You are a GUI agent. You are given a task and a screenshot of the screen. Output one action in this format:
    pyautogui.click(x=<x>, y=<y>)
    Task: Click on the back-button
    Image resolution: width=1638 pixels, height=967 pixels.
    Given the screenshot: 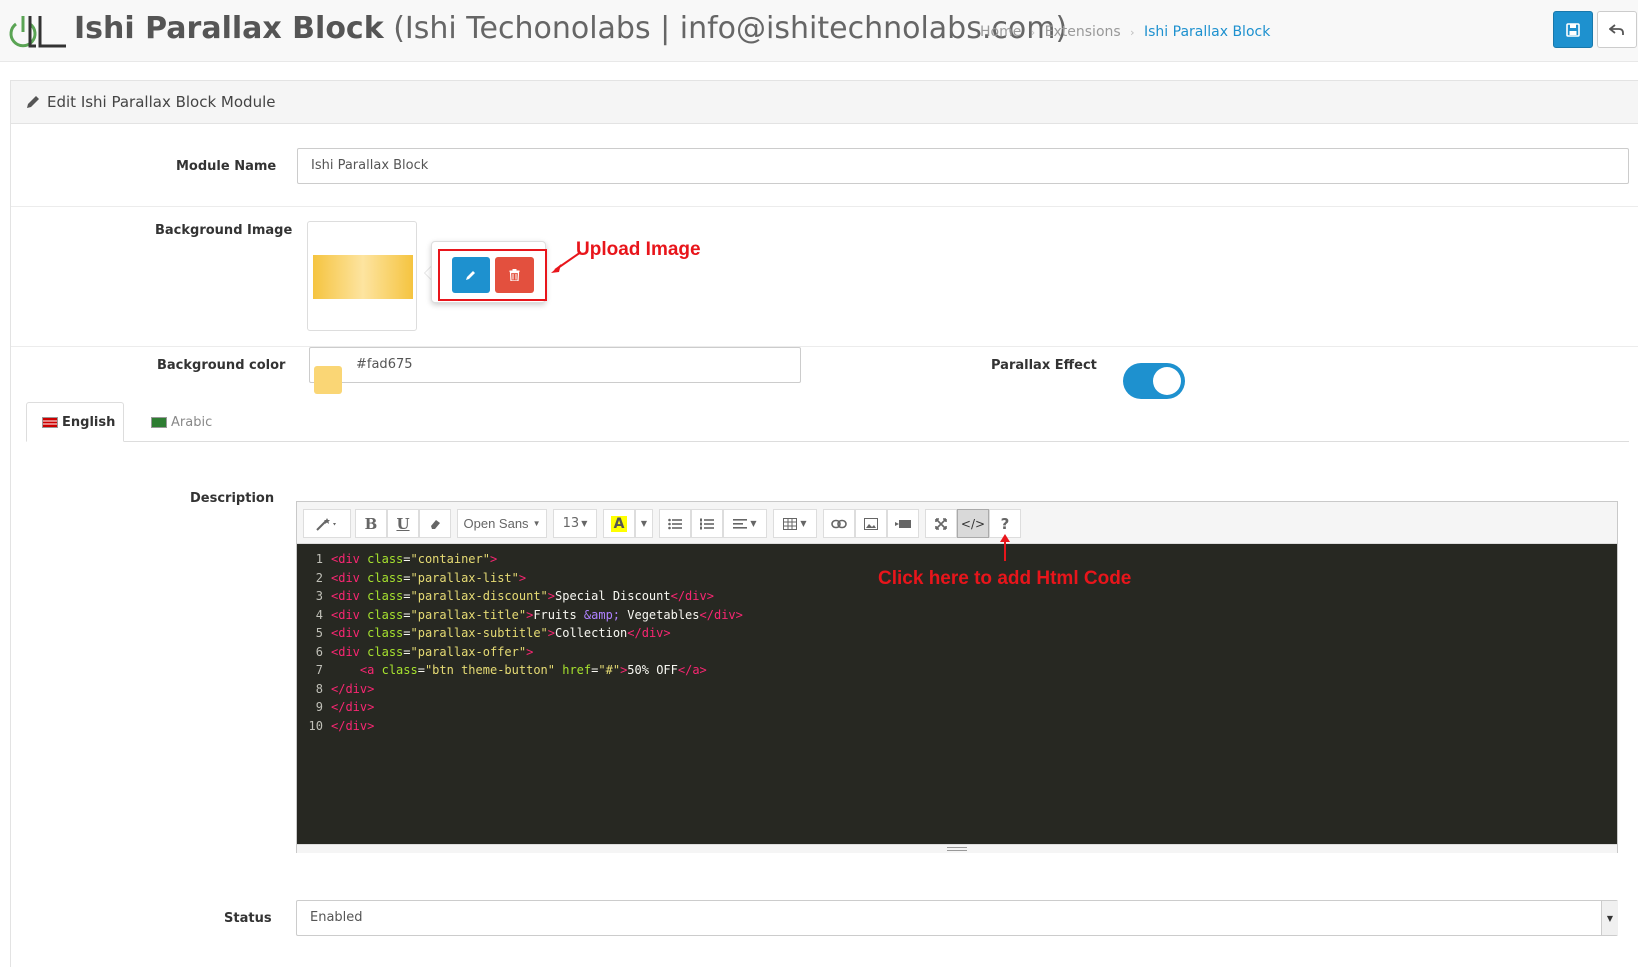 What is the action you would take?
    pyautogui.click(x=1617, y=29)
    